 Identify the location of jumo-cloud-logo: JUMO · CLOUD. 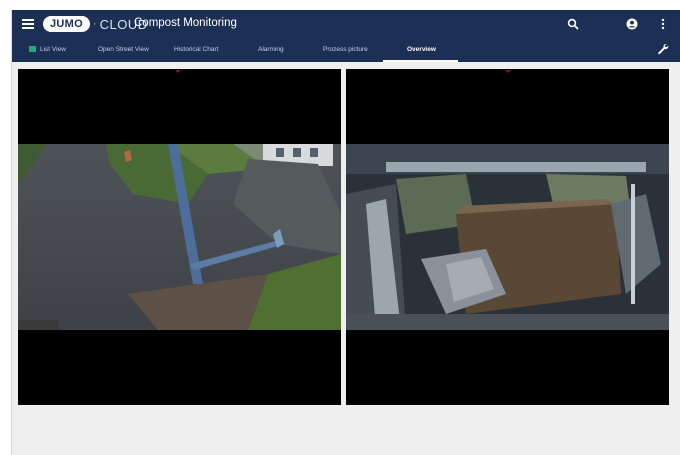
(95, 24).